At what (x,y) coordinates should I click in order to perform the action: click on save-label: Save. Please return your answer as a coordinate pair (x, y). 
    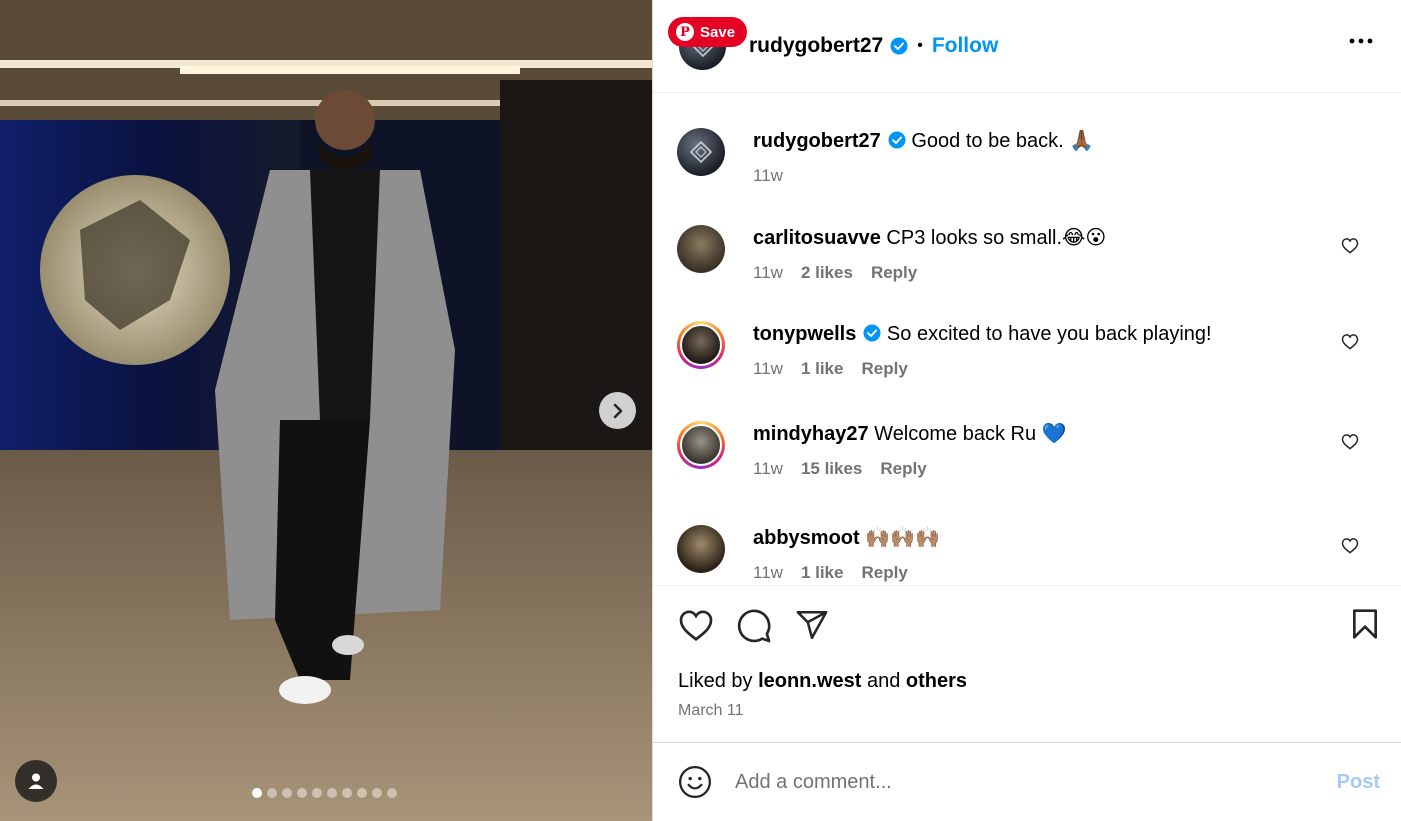
    Looking at the image, I should click on (718, 32).